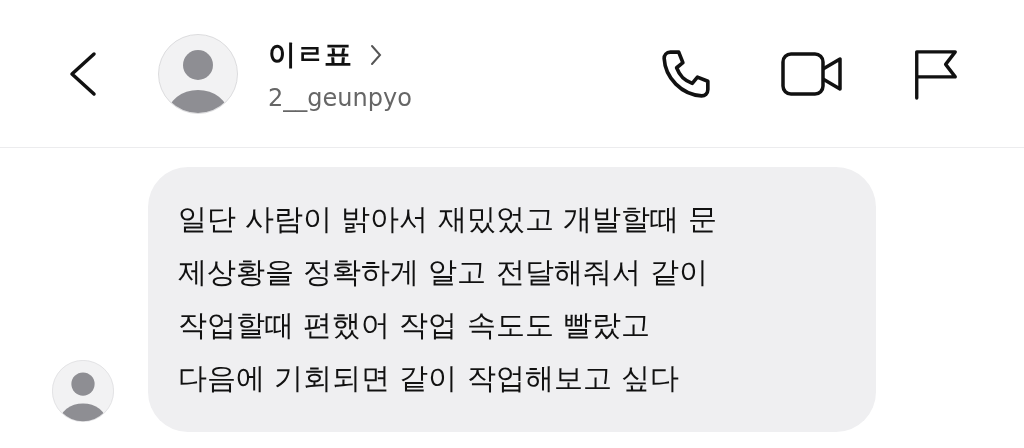 The image size is (1024, 448). Describe the element at coordinates (310, 54) in the screenshot. I see `contact-name: 이ㄹ표` at that location.